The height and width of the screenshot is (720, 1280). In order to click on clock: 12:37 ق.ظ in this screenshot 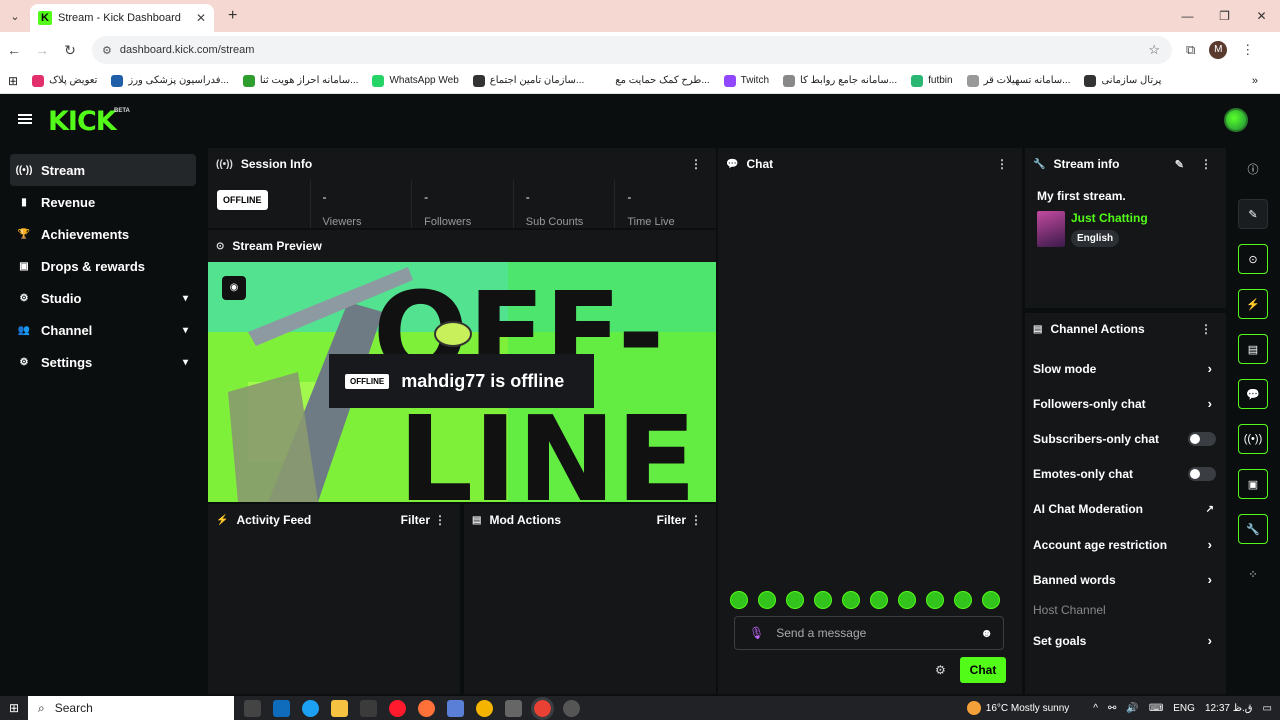, I will do `click(1229, 708)`.